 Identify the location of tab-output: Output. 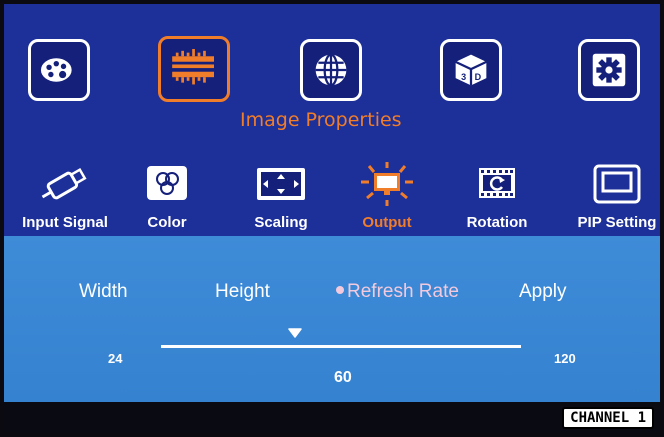
(387, 195).